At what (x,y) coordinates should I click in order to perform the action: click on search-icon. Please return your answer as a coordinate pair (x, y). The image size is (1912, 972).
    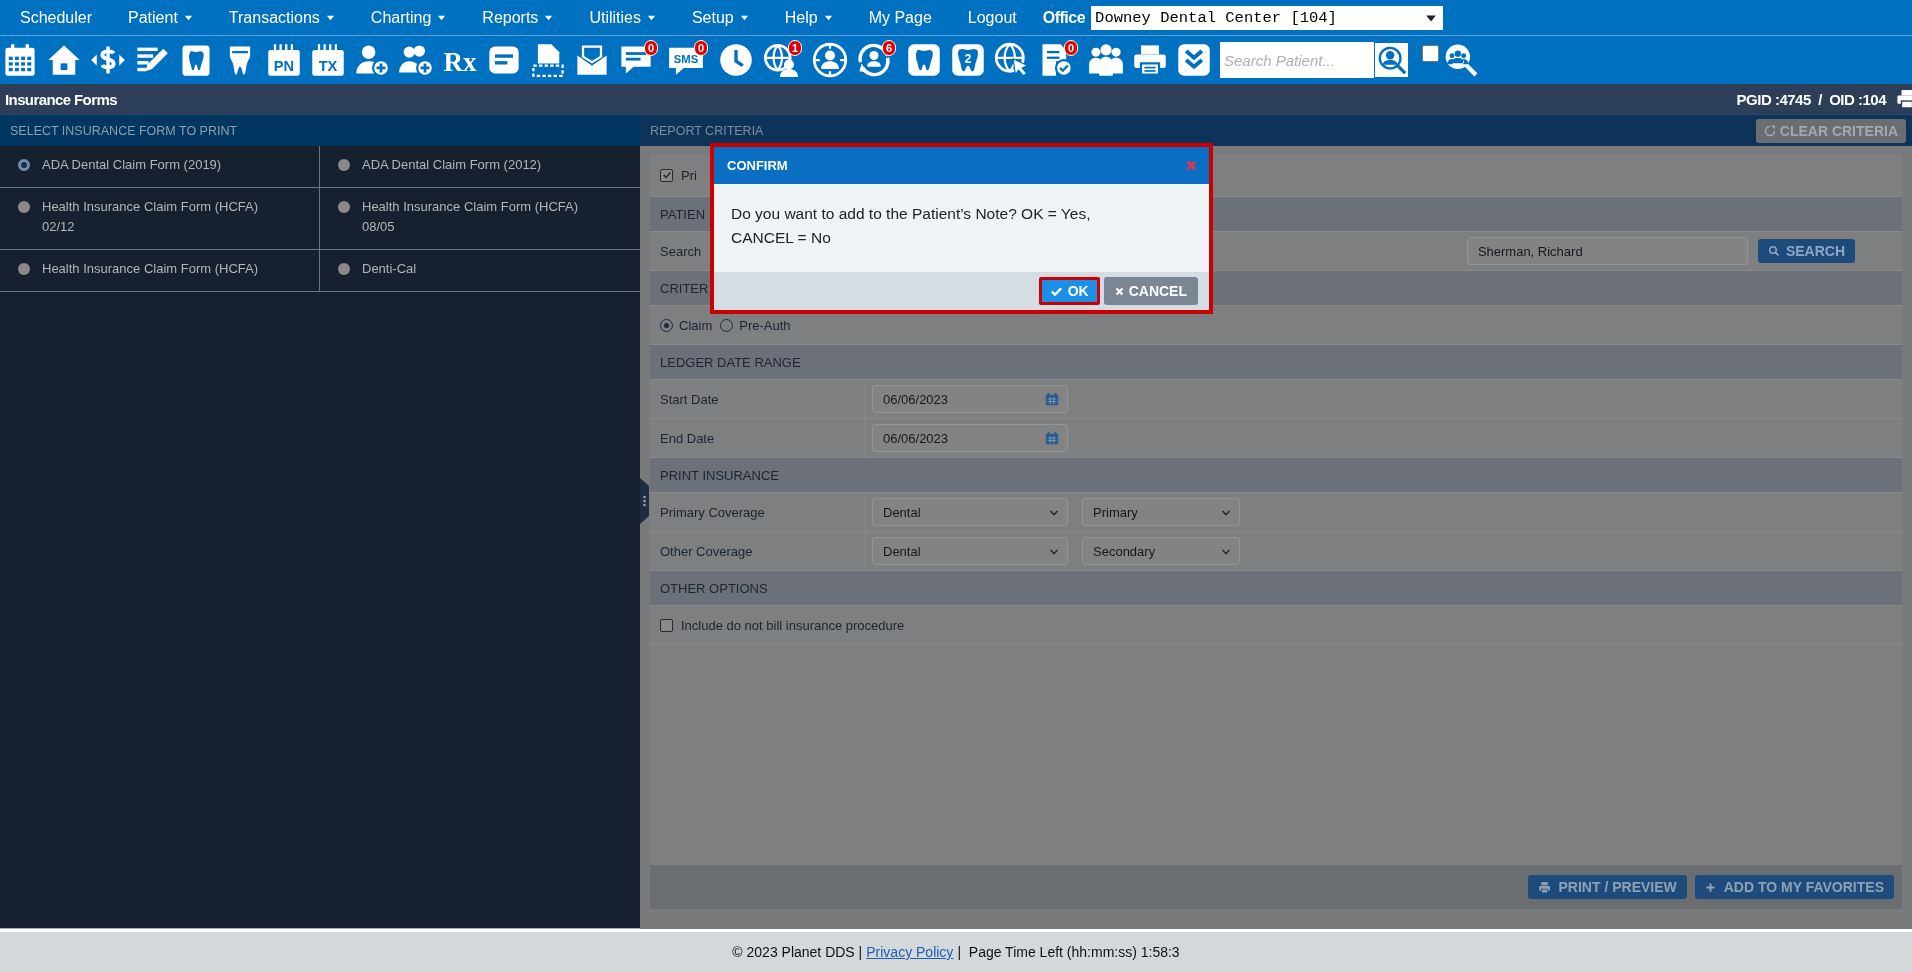
    Looking at the image, I should click on (1773, 251).